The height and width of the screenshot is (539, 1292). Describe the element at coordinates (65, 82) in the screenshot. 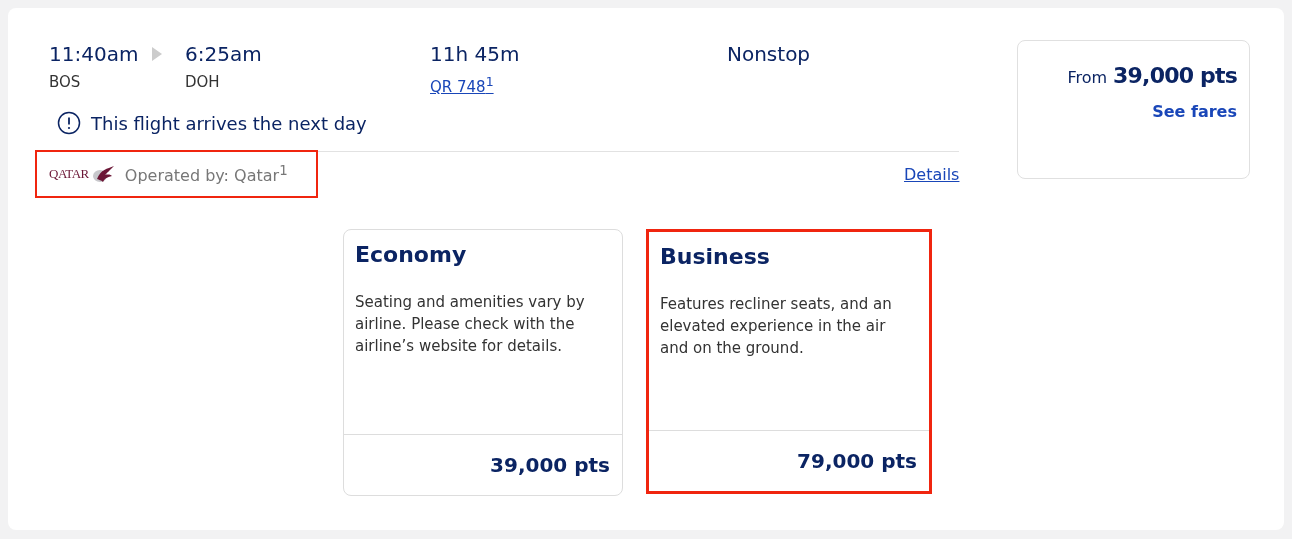

I see `departure-airport: BOS` at that location.